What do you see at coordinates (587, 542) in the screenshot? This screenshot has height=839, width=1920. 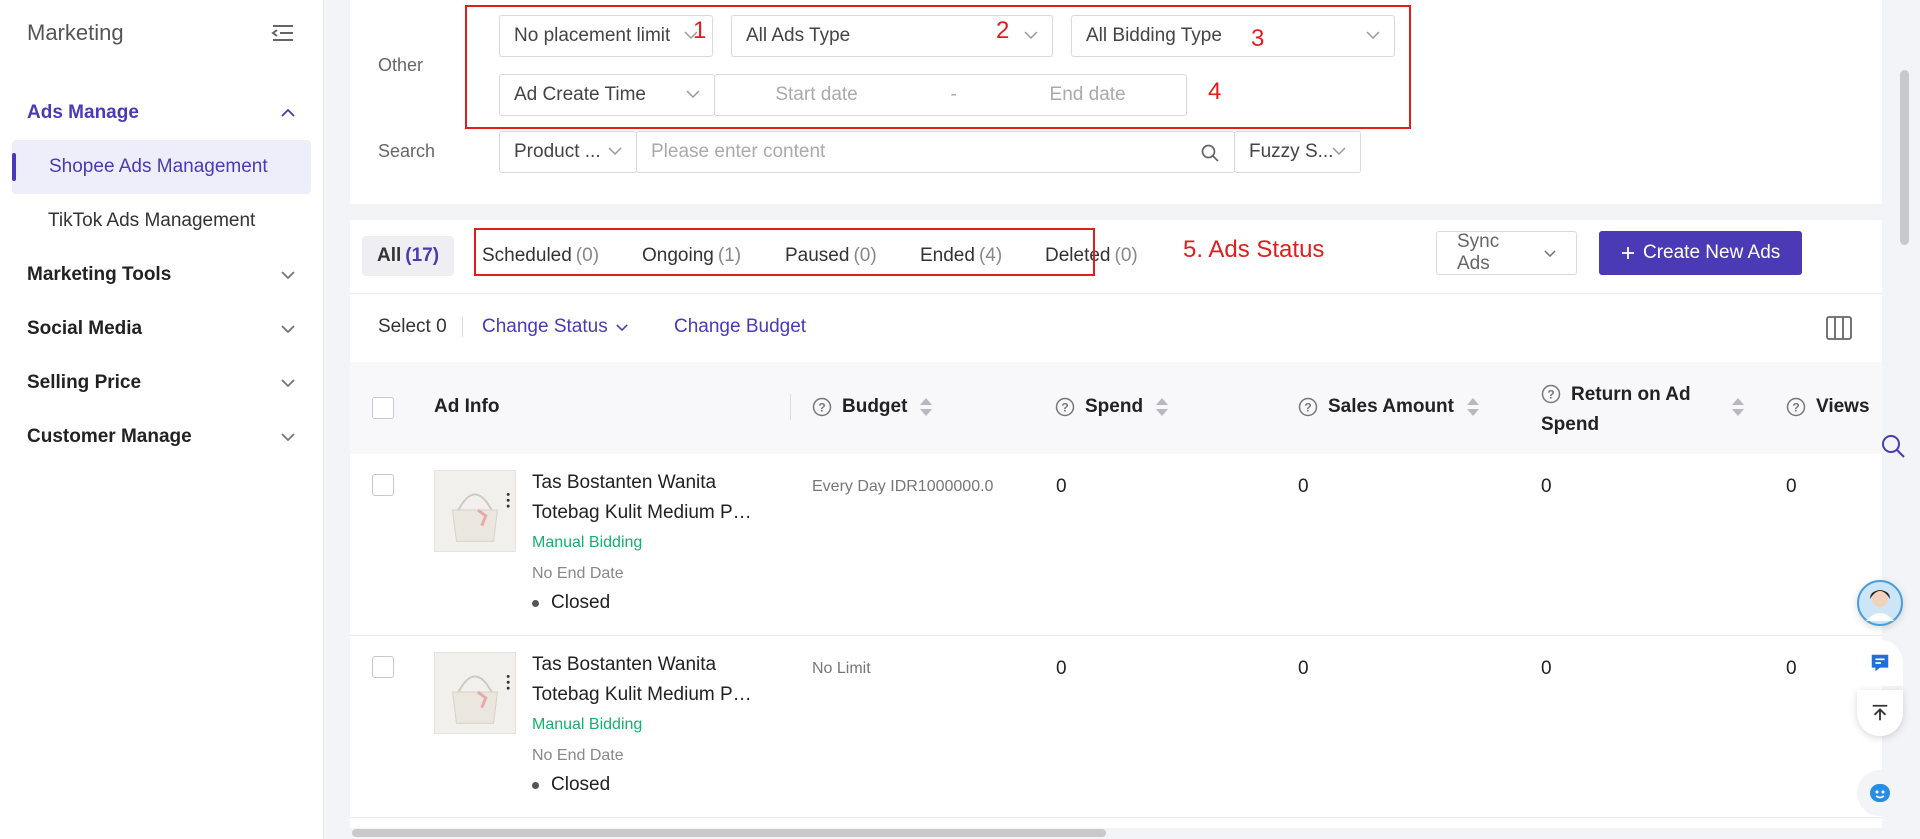 I see `bidding-type: Manual Bidding` at bounding box center [587, 542].